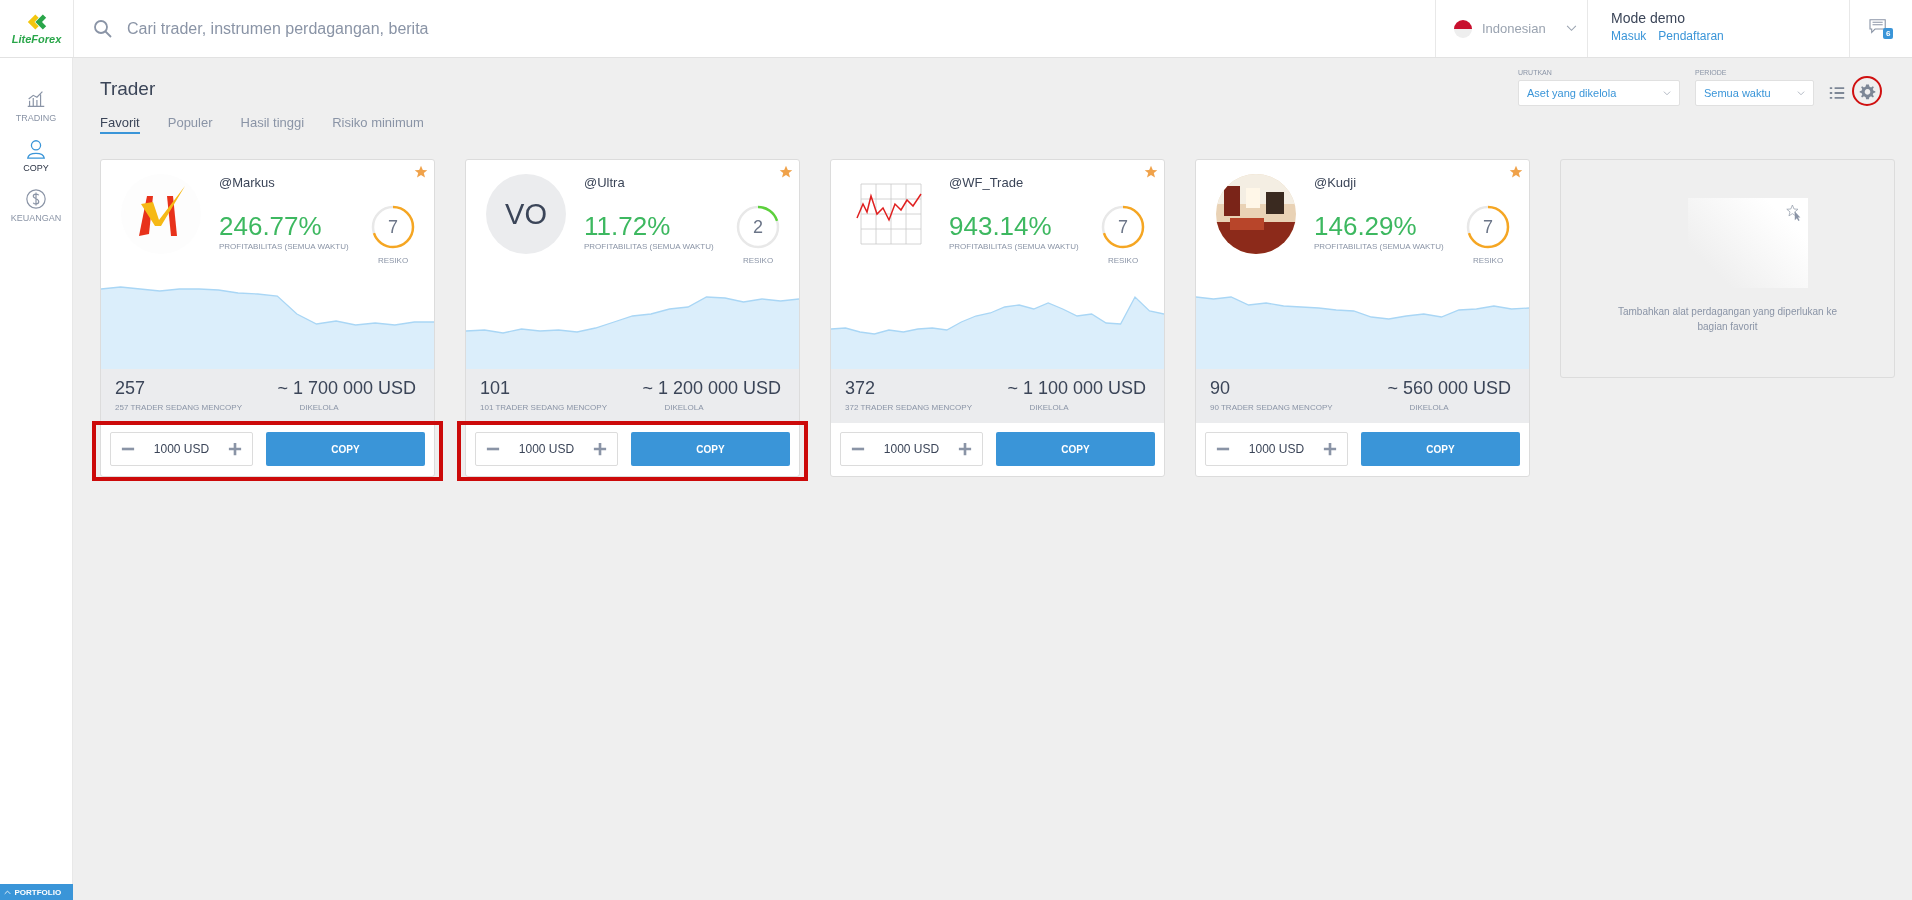 This screenshot has width=1912, height=900. Describe the element at coordinates (711, 388) in the screenshot. I see `managed-amount: ~ 1 200 000 USD` at that location.